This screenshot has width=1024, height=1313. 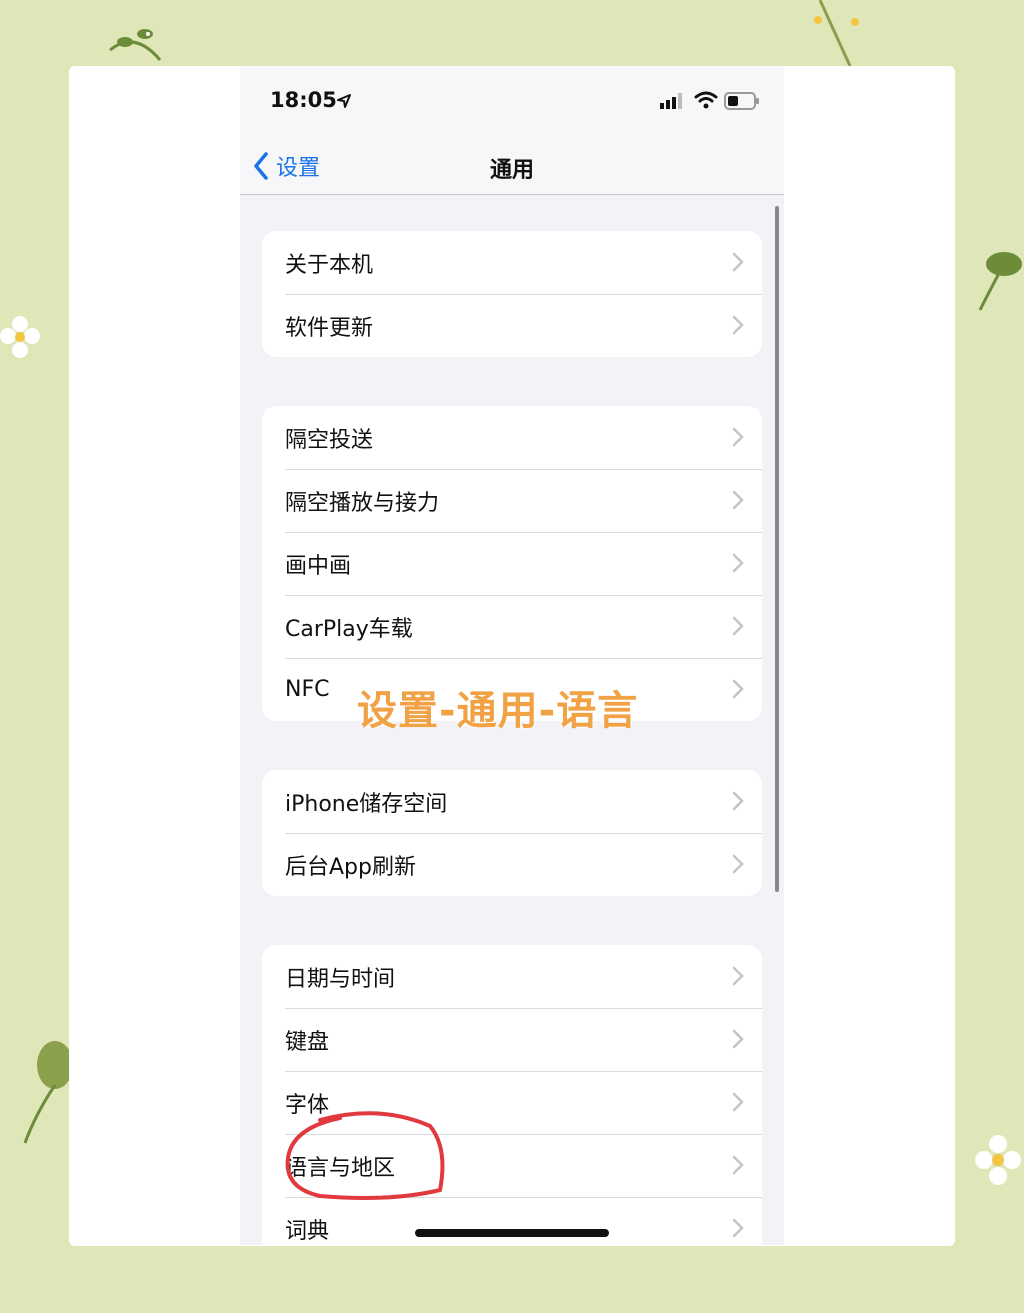 I want to click on cellular-signal-icon, so click(x=671, y=101).